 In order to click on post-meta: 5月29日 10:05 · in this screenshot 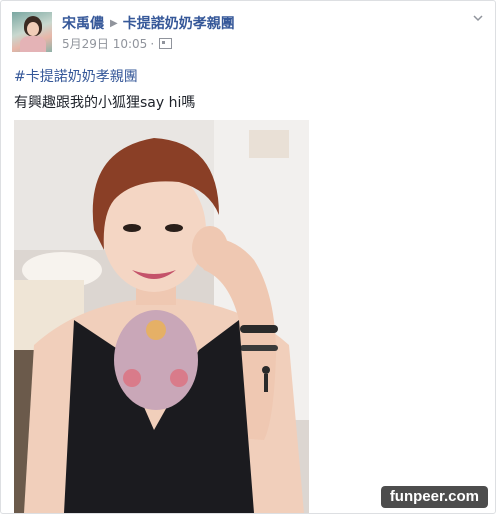, I will do `click(117, 43)`.